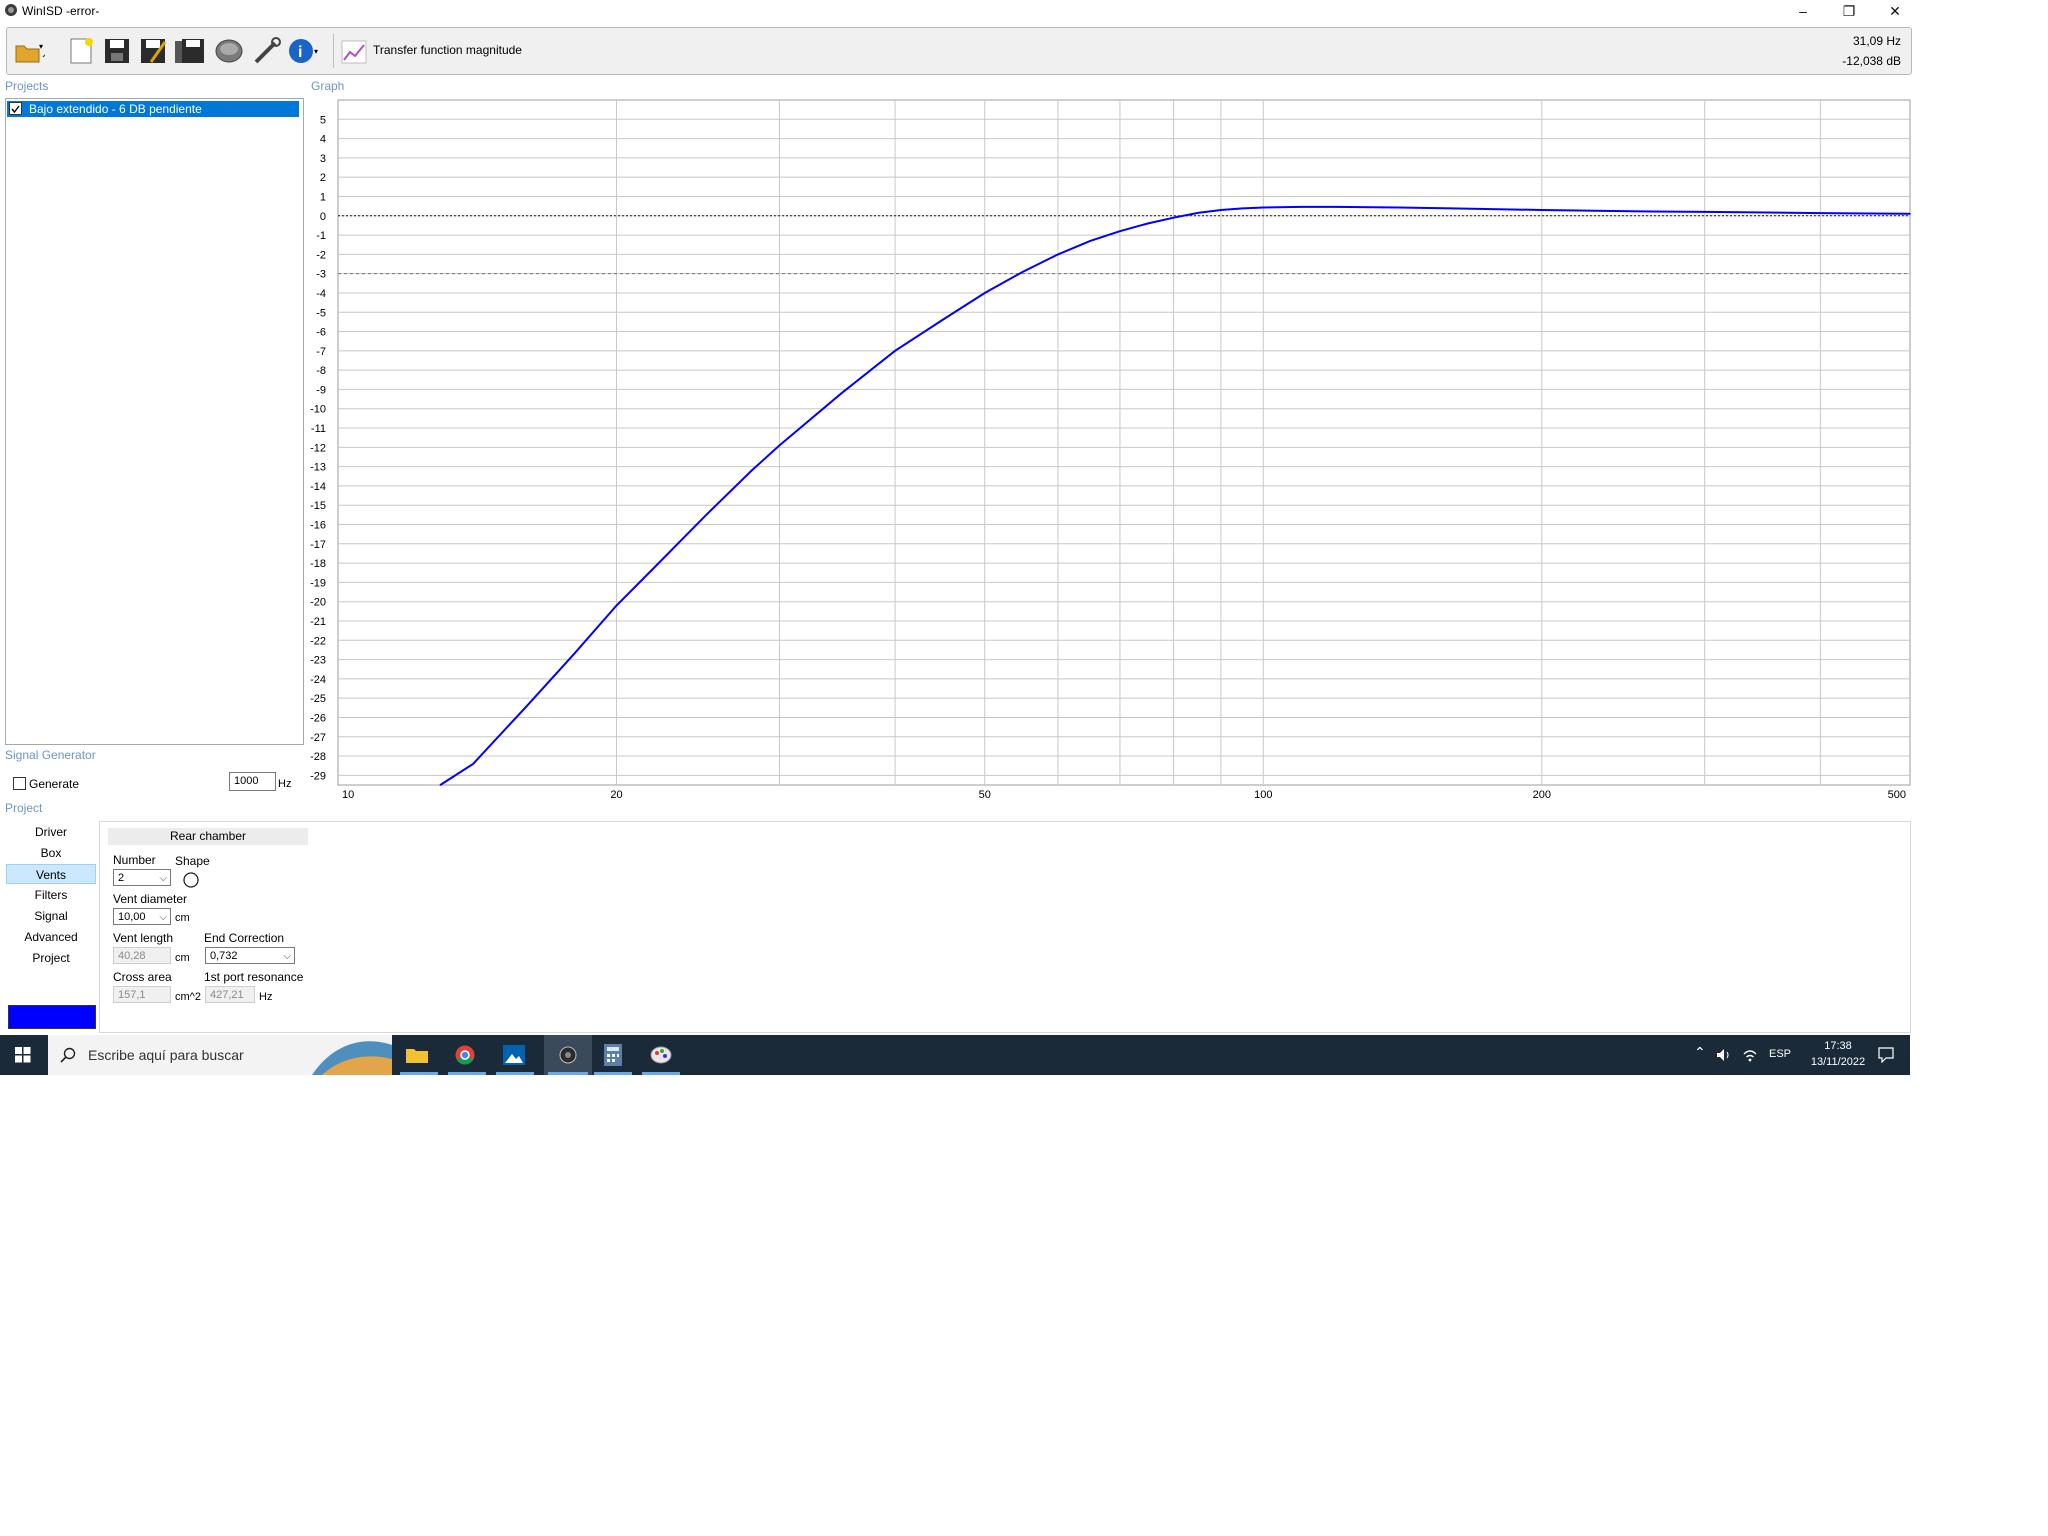 Image resolution: width=2048 pixels, height=1536 pixels. Describe the element at coordinates (51, 853) in the screenshot. I see `nav-box: Box` at that location.